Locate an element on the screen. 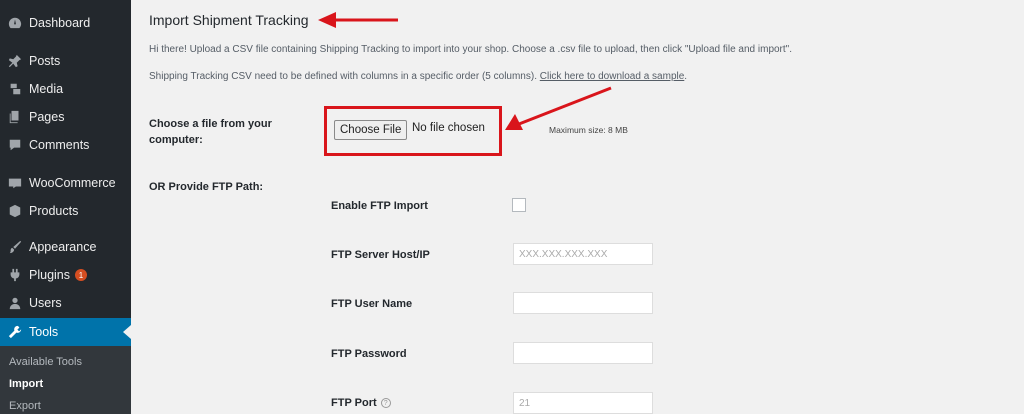 The image size is (1024, 414). comments-icon is located at coordinates (15, 145).